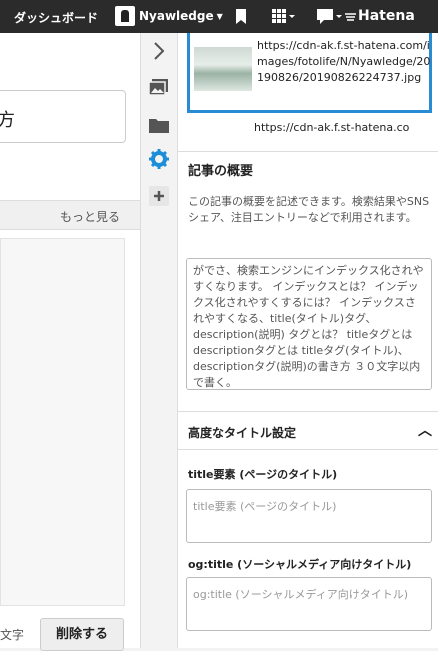 This screenshot has height=651, width=438. What do you see at coordinates (7, 120) in the screenshot?
I see `title-text: 方` at bounding box center [7, 120].